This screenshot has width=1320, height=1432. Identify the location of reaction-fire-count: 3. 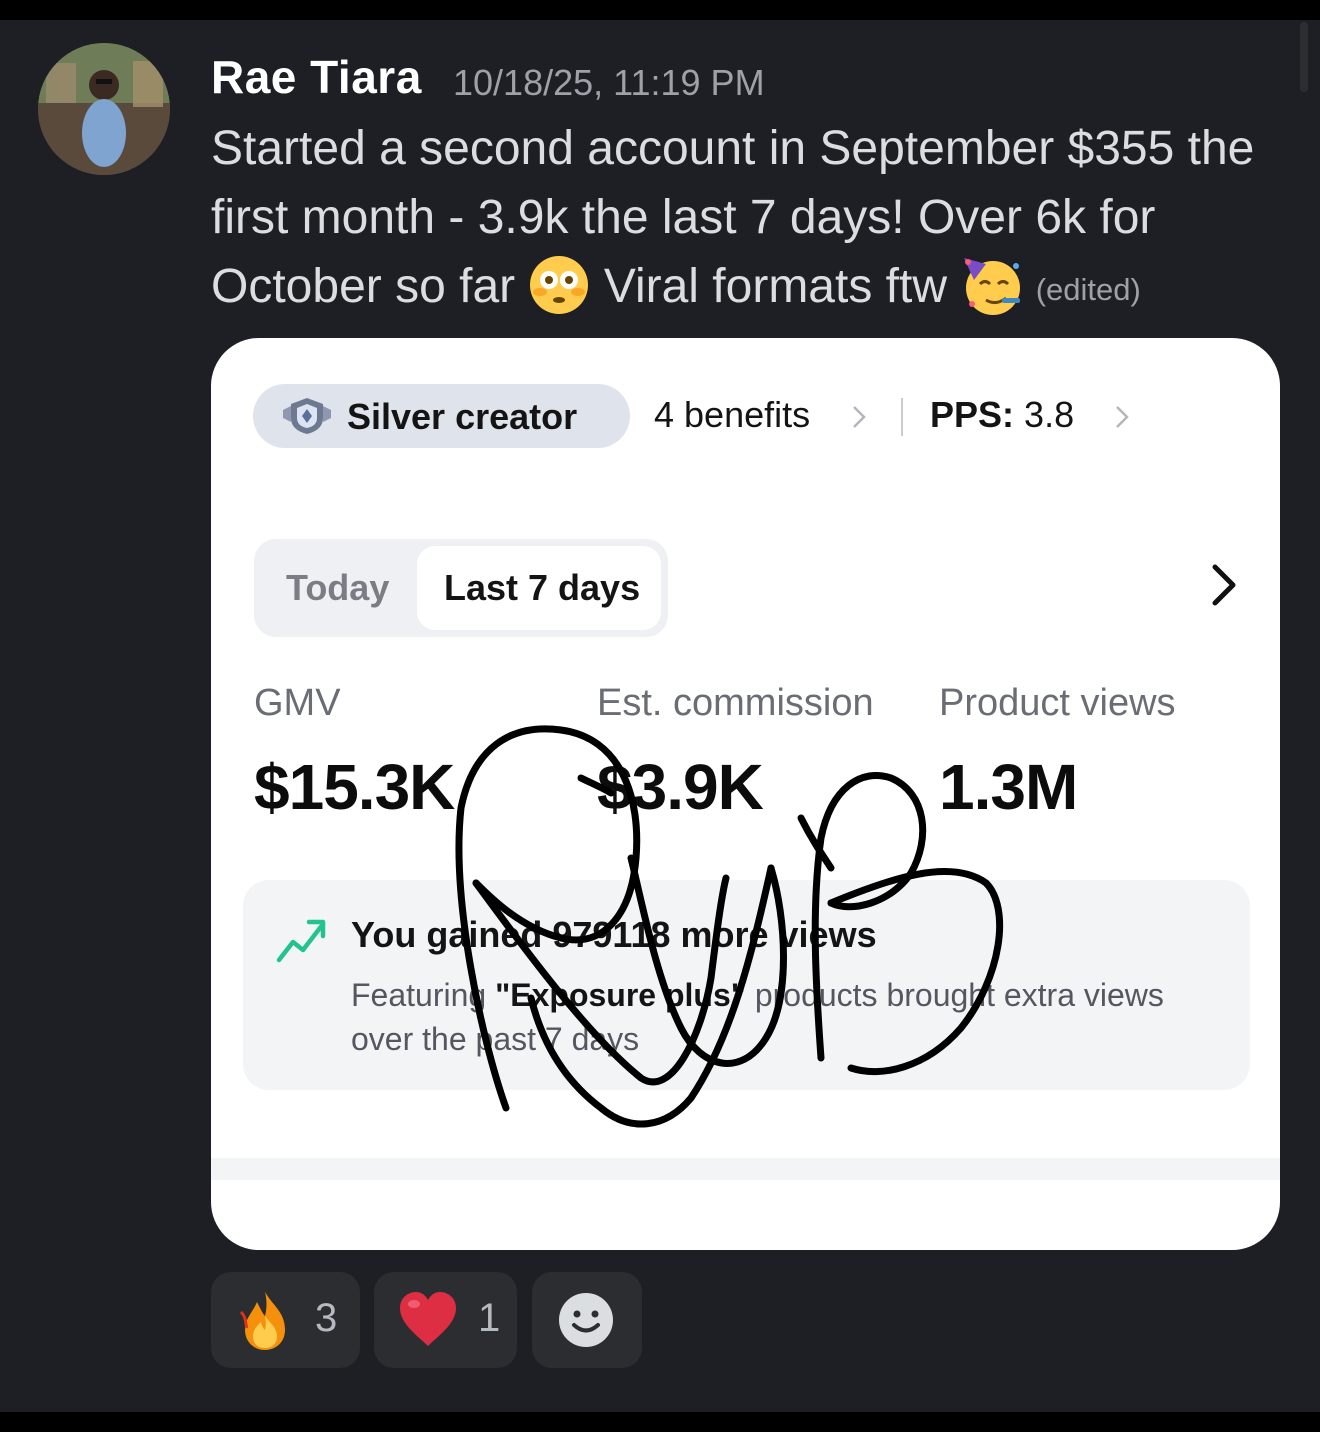
(326, 1318).